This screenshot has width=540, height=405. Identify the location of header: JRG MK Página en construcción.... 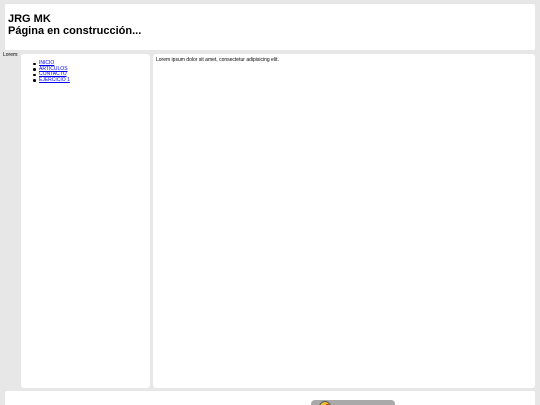
(270, 27).